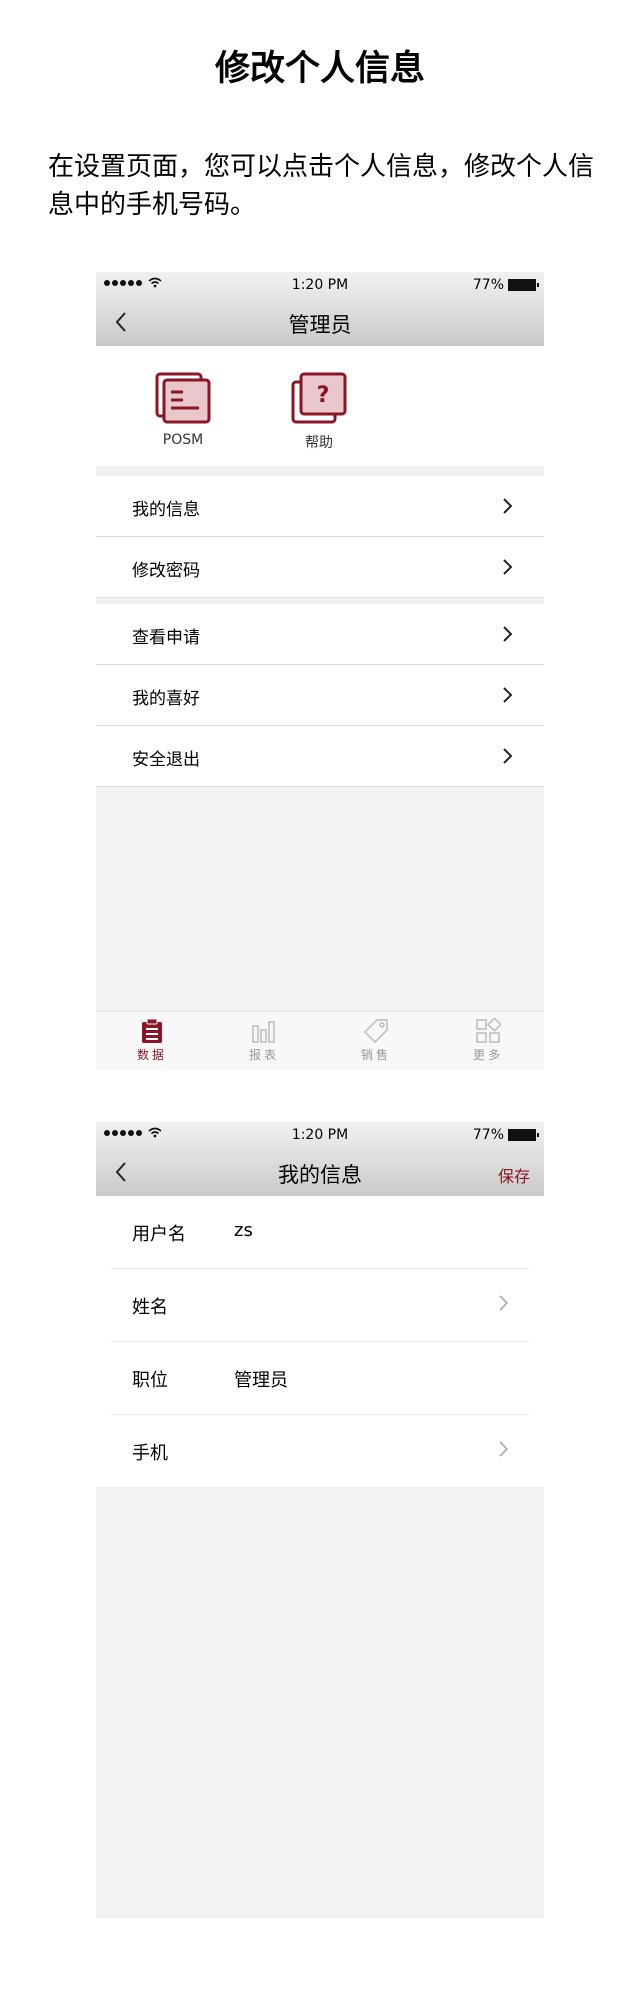 This screenshot has height=2000, width=640. I want to click on tab-bar: 数据 报表 销售 更多, so click(320, 1040).